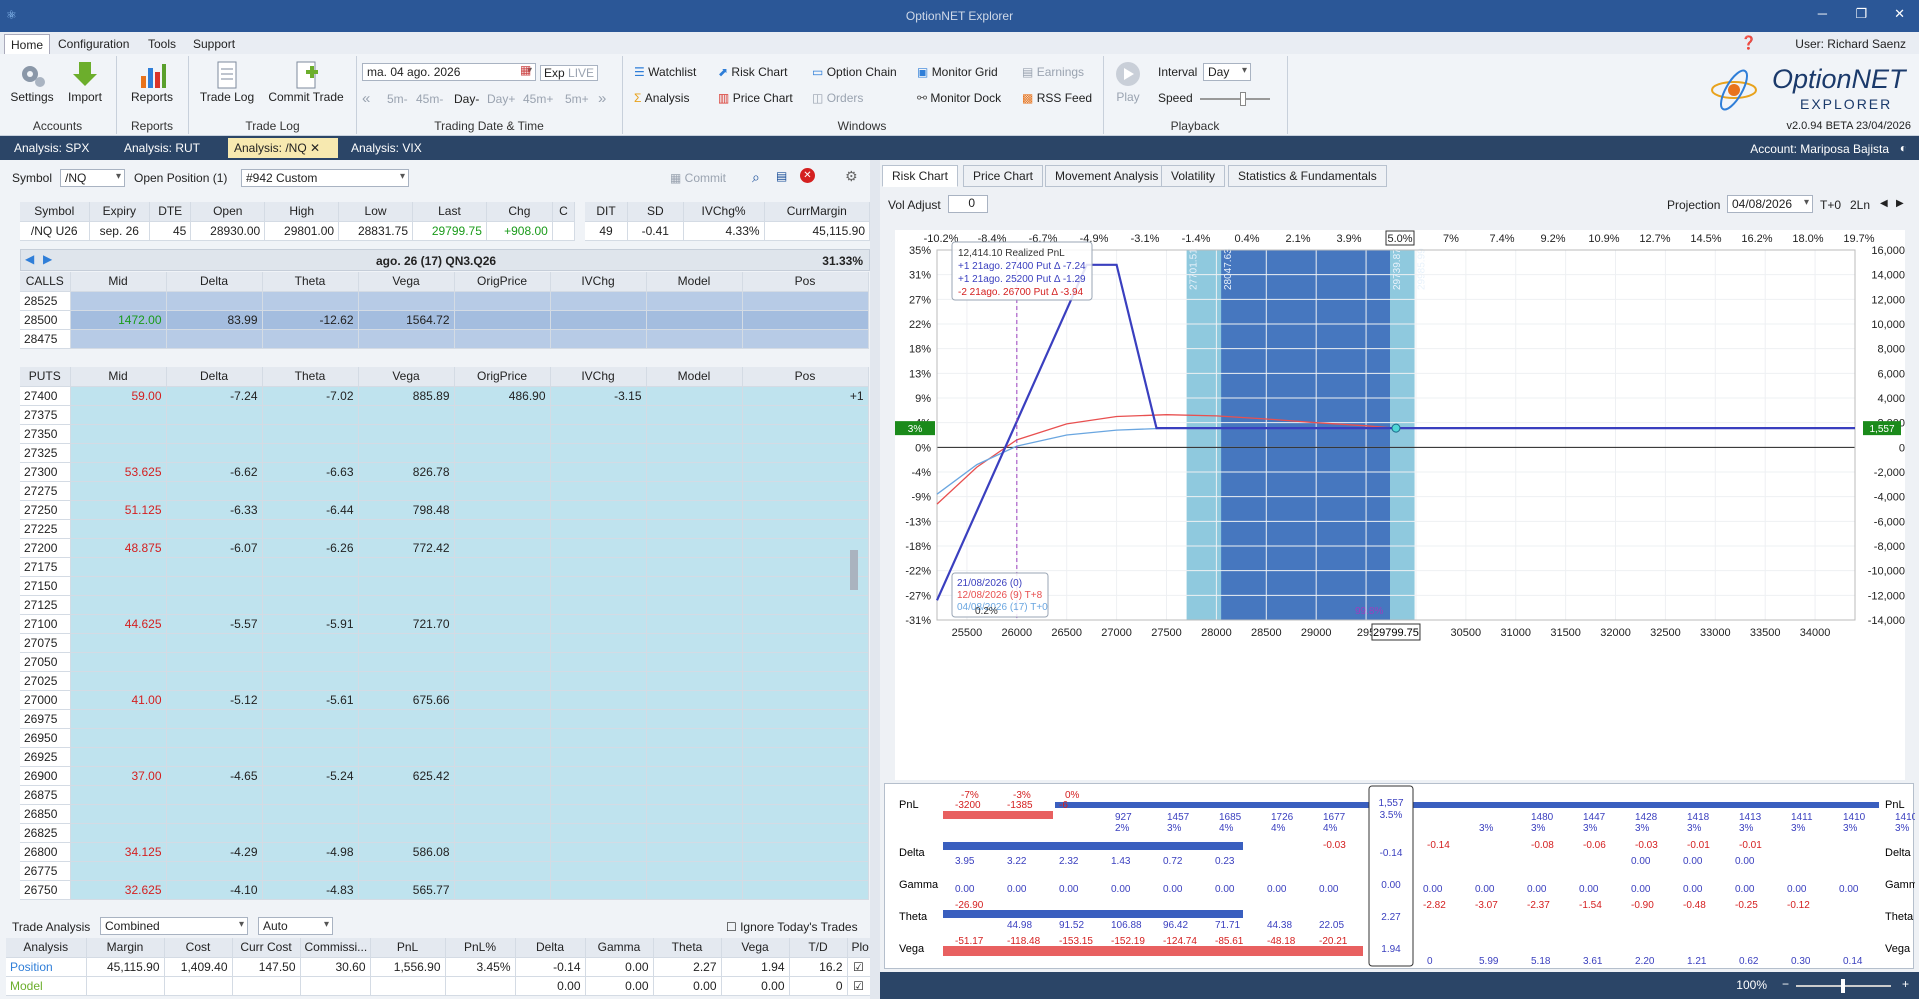 The width and height of the screenshot is (1919, 999). Describe the element at coordinates (1749, 43) in the screenshot. I see `help-icon: ❓` at that location.